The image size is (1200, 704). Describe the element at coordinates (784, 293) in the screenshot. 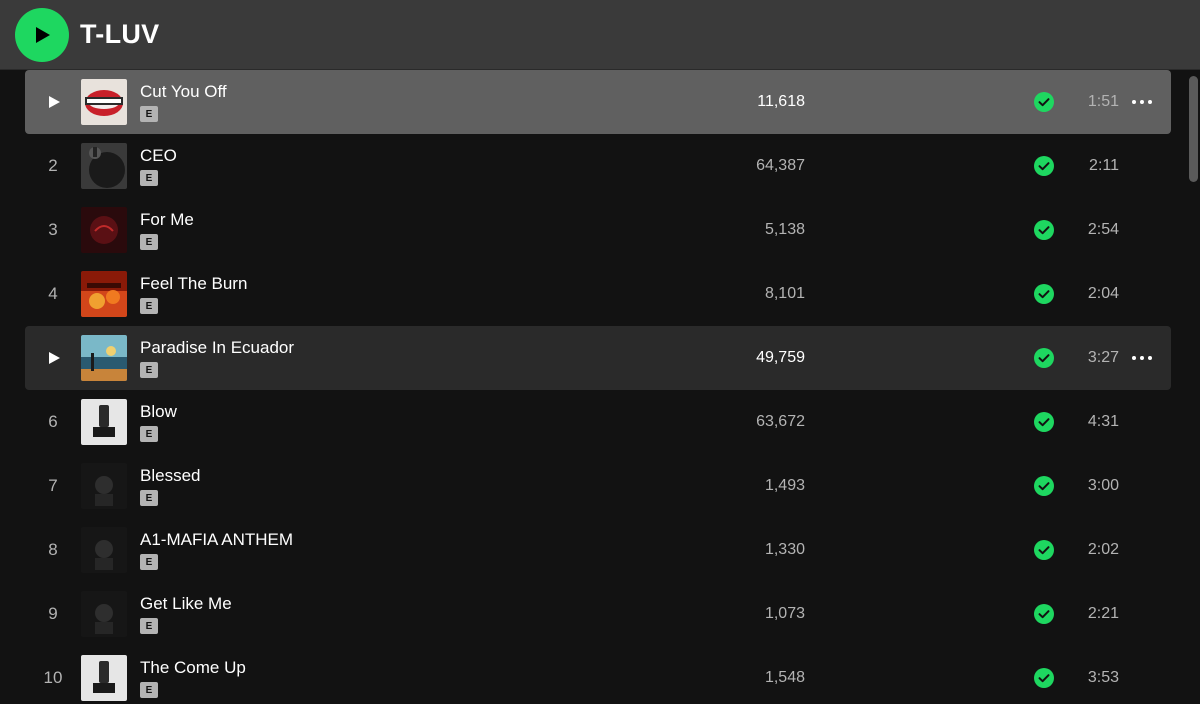

I see `play-count: 8,101` at that location.